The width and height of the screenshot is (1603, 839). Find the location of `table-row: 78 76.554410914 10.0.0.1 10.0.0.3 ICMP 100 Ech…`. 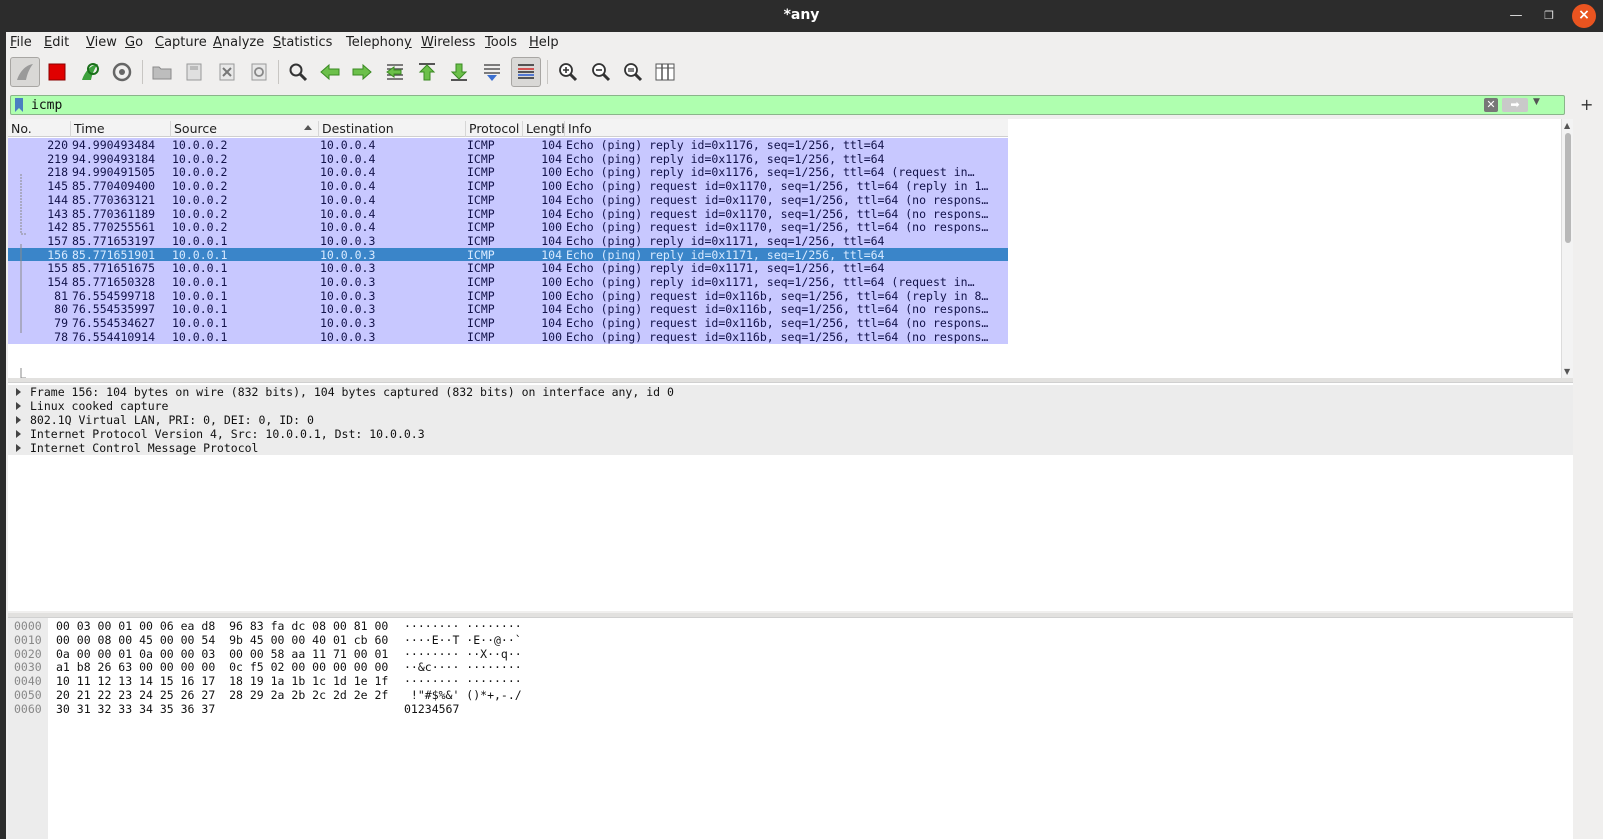

table-row: 78 76.554410914 10.0.0.1 10.0.0.3 ICMP 100 Ech… is located at coordinates (508, 336).